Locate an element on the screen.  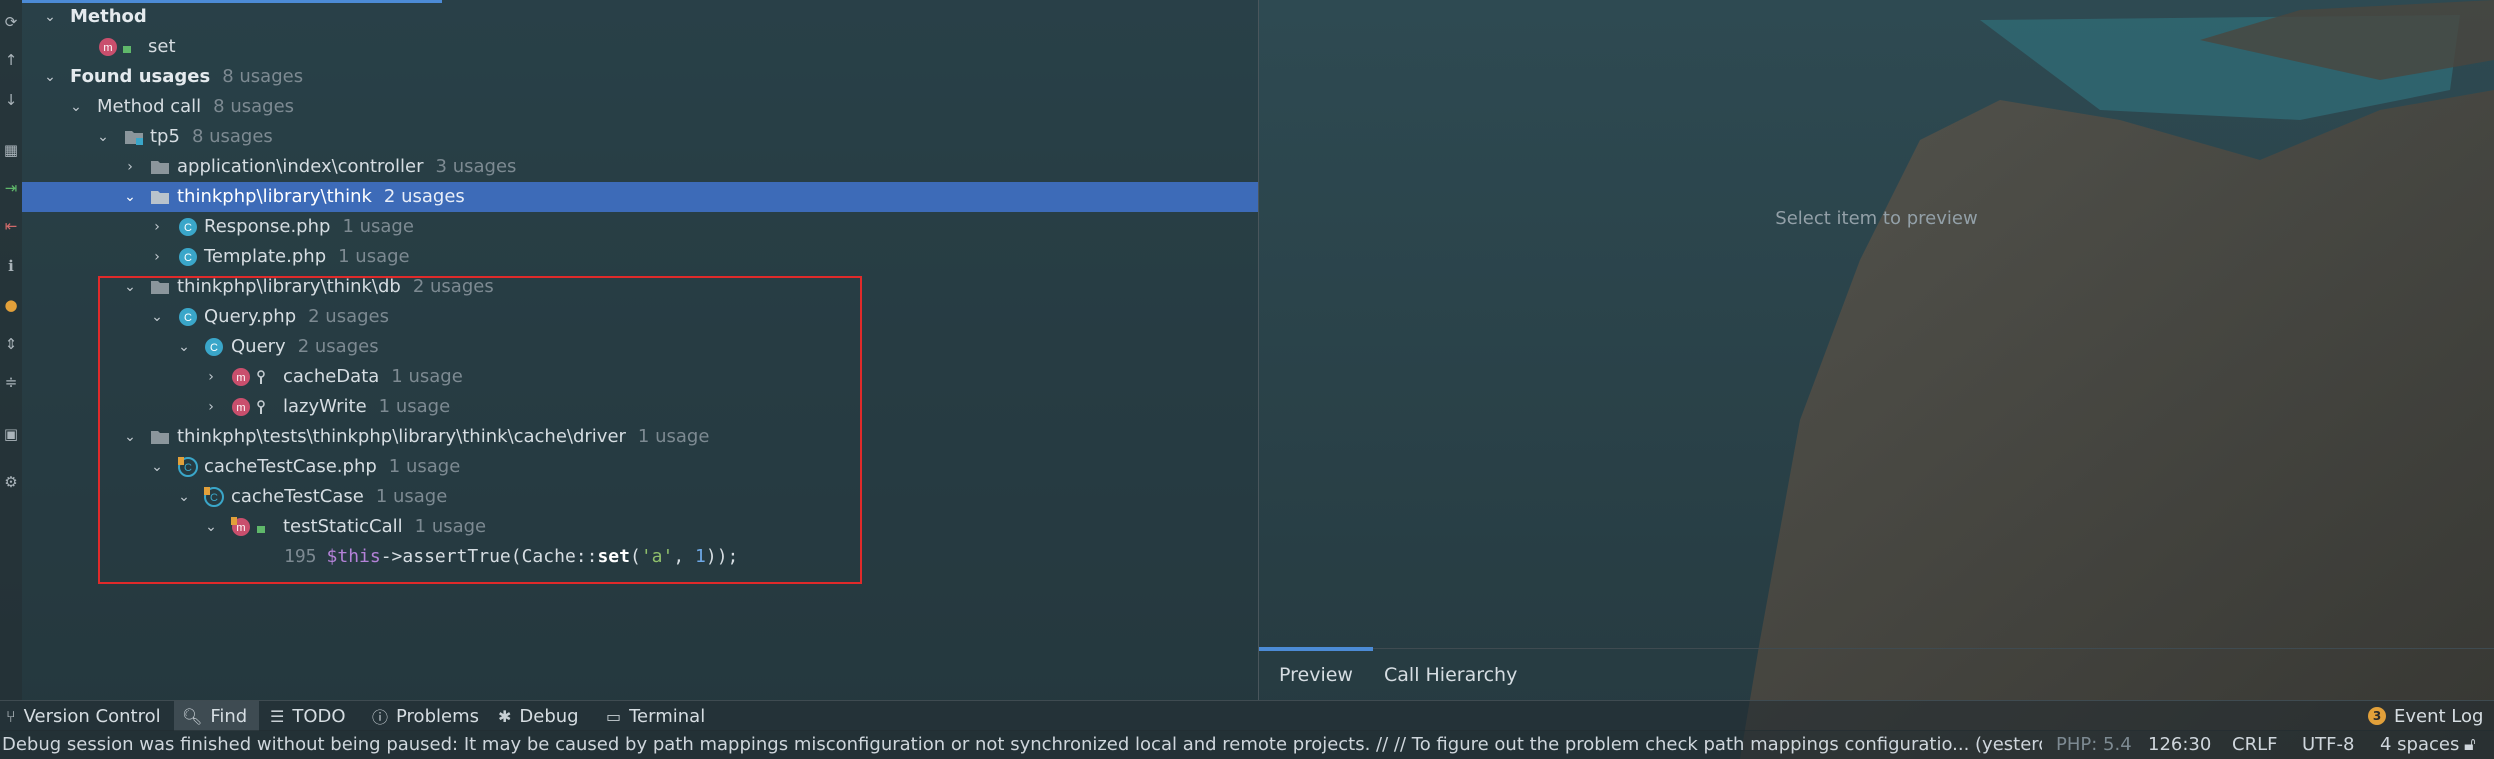
tree-row-found-usages: ⌄ Found usages 8 usages is located at coordinates (640, 77).